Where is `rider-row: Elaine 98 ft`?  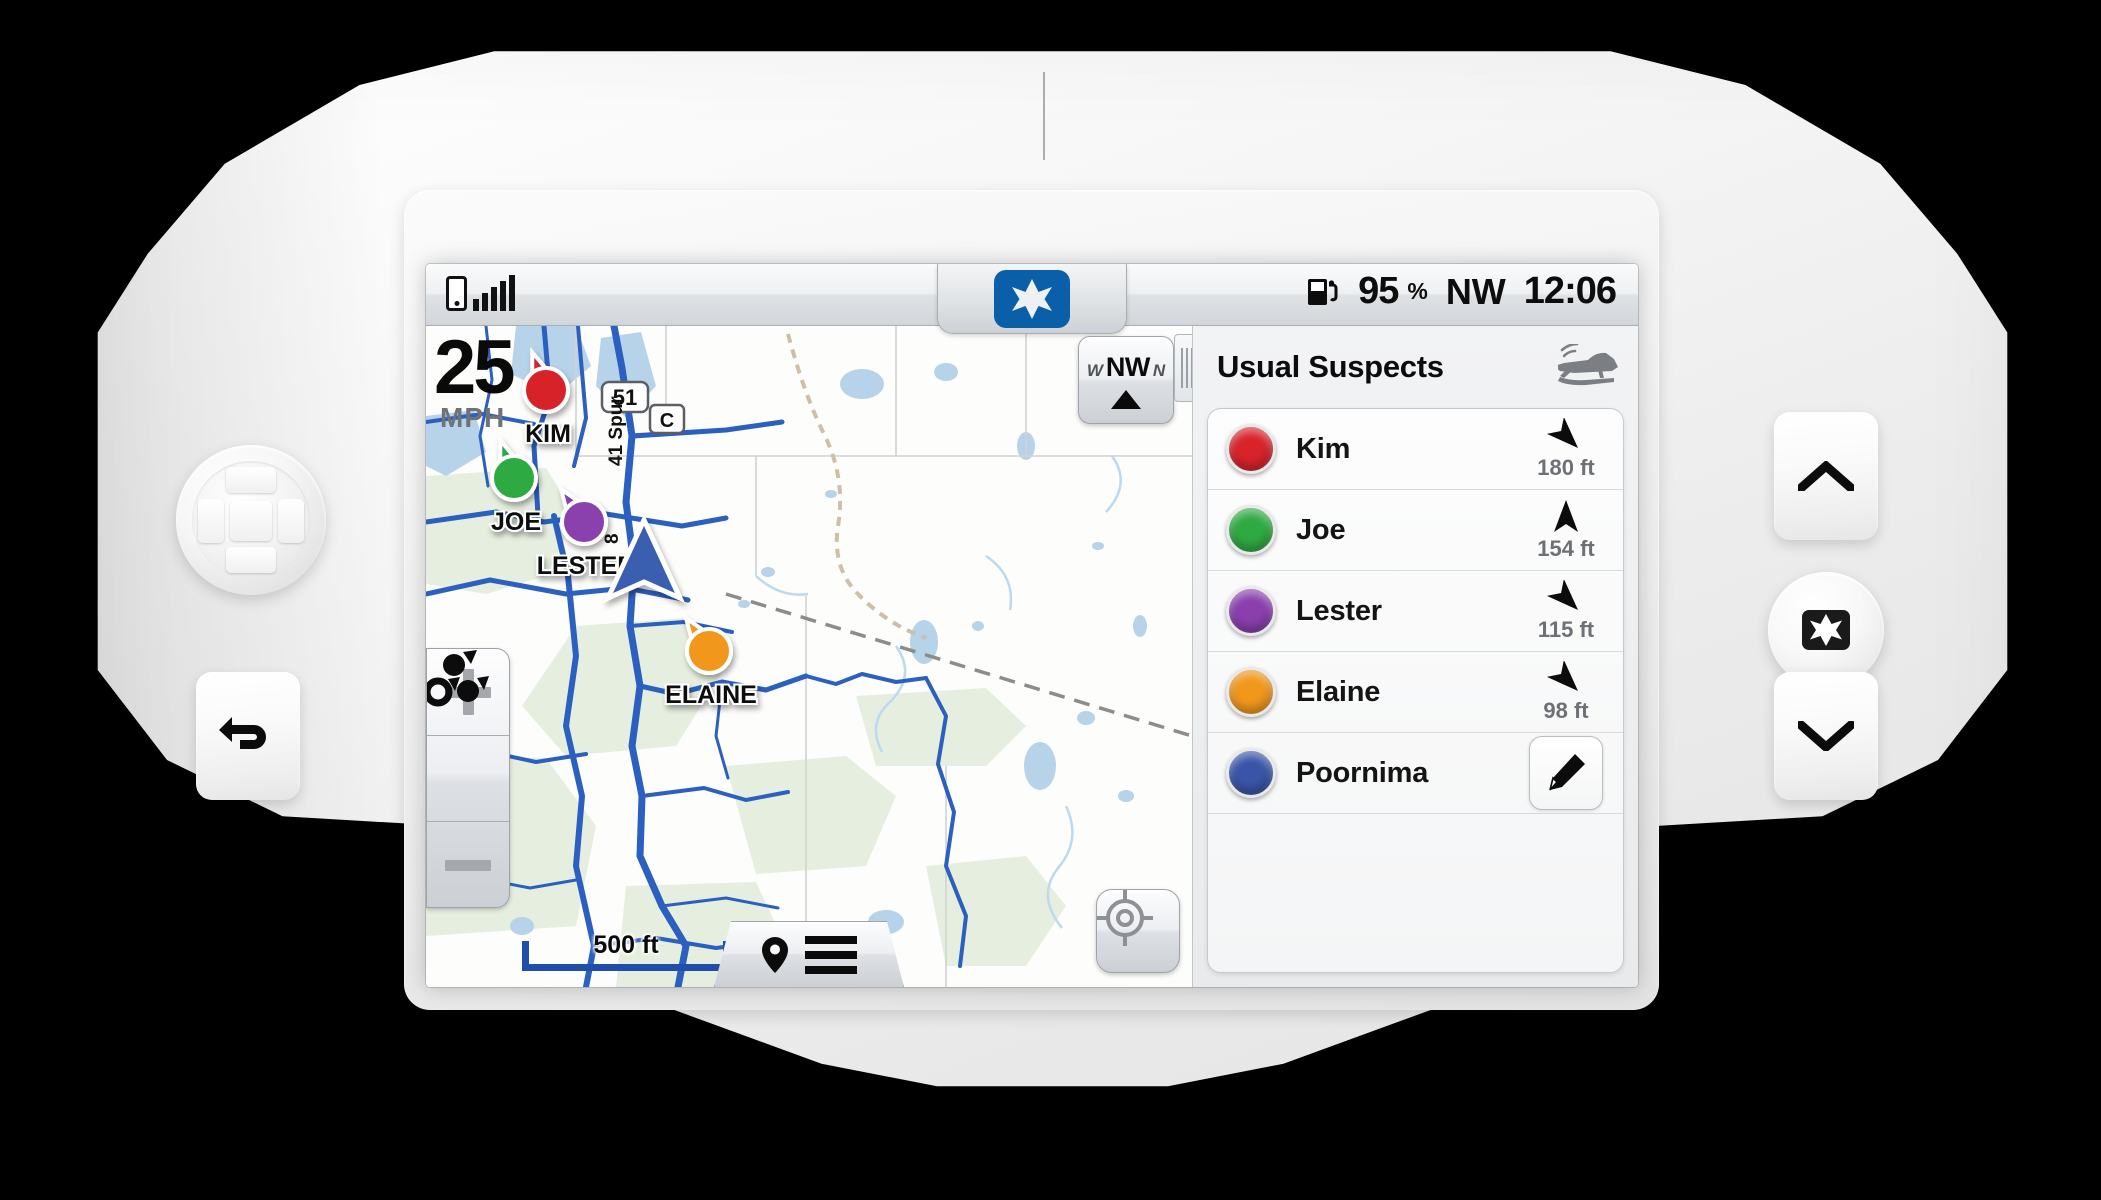
rider-row: Elaine 98 ft is located at coordinates (1415, 692).